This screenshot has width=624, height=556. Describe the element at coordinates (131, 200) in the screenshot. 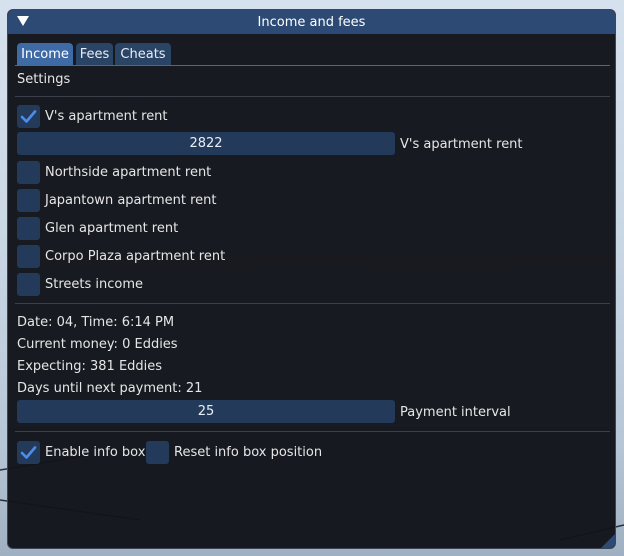

I see `japantown-apartment-rent-label: Japantown apartment rent` at that location.